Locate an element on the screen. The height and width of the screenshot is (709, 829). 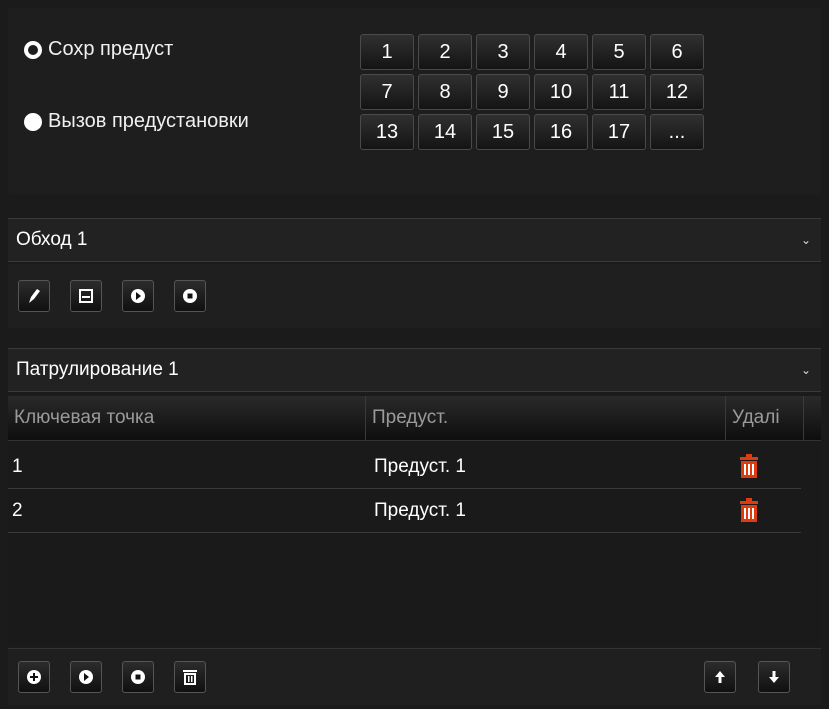
clear-icon is located at coordinates (190, 677).